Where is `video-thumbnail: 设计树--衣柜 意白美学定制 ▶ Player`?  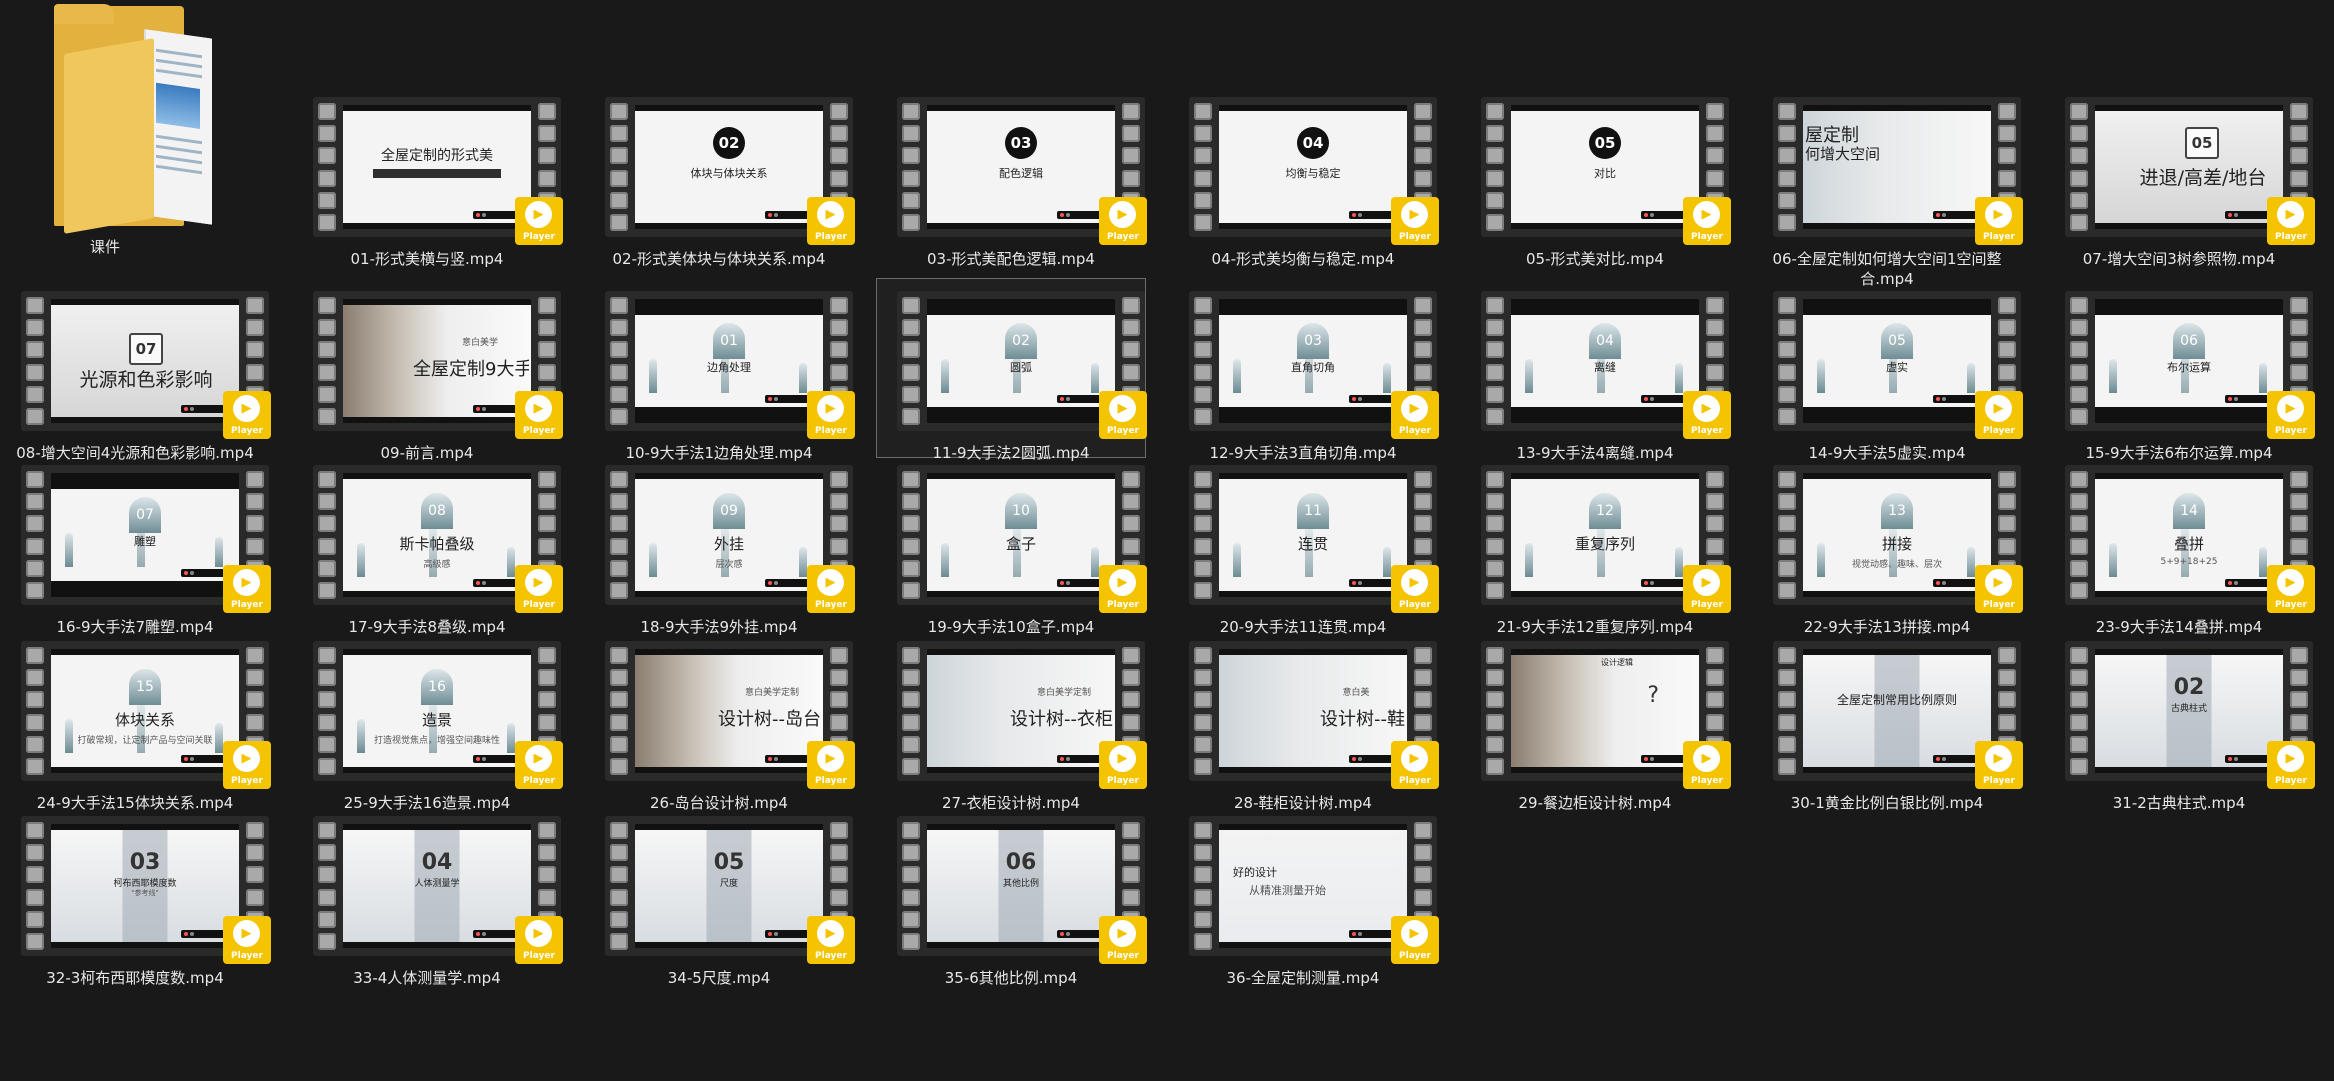 video-thumbnail: 设计树--衣柜 意白美学定制 ▶ Player is located at coordinates (1022, 715).